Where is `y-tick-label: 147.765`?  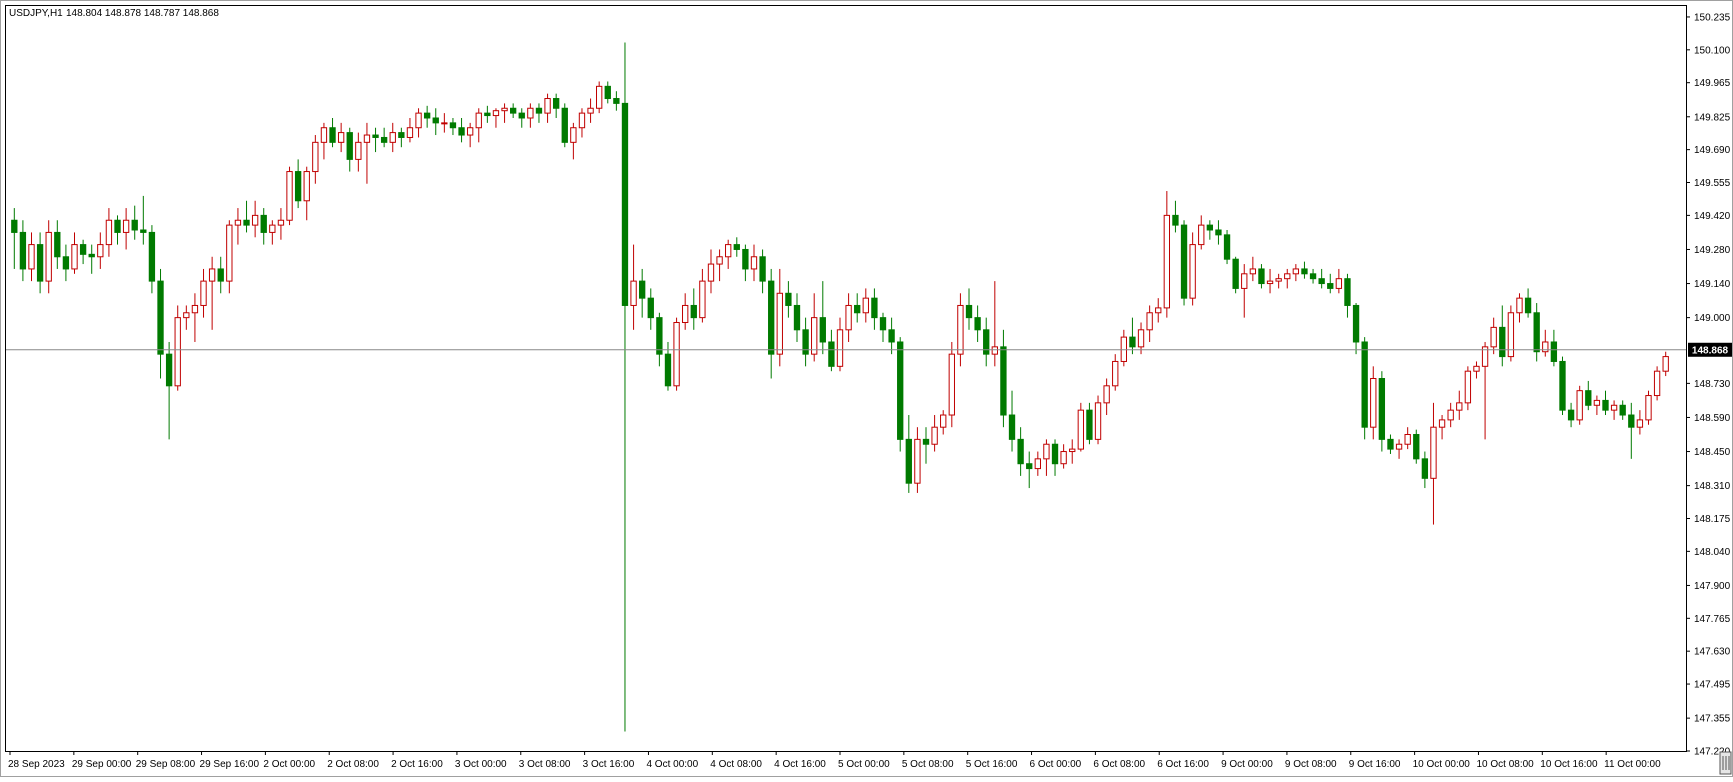
y-tick-label: 147.765 is located at coordinates (1712, 619).